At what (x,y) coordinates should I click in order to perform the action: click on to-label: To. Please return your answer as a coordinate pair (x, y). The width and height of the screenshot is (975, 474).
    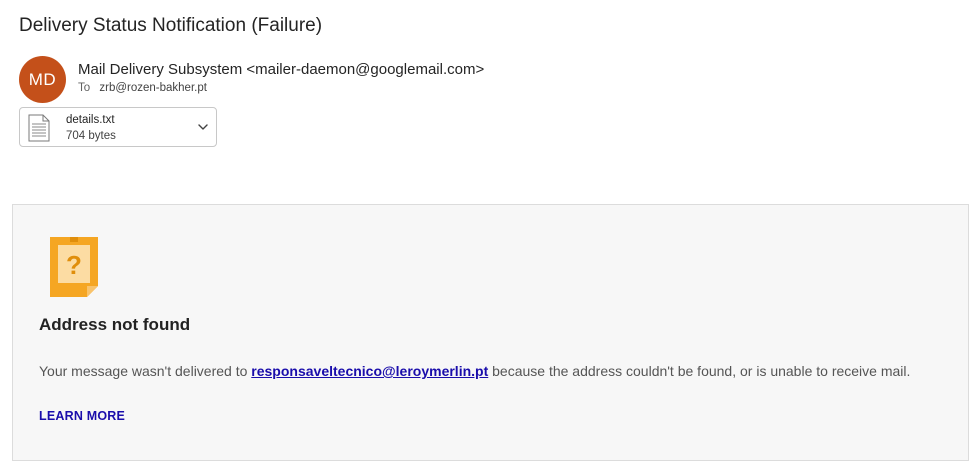
    Looking at the image, I should click on (84, 88).